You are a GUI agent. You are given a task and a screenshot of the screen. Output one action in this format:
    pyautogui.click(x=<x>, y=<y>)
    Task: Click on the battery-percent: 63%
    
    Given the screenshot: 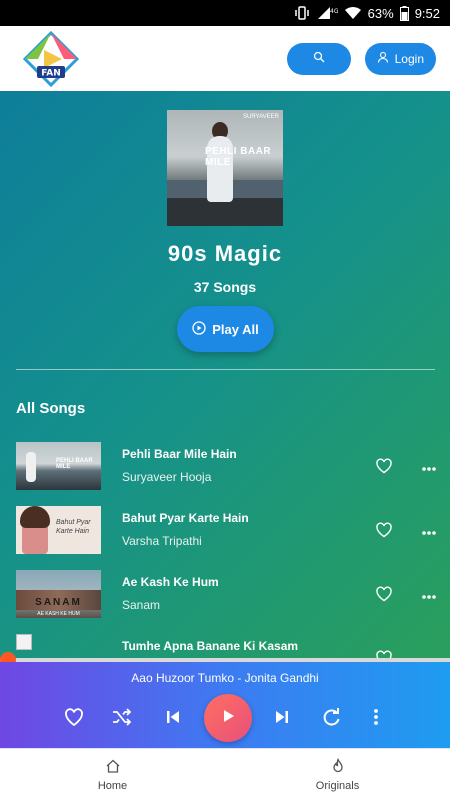 What is the action you would take?
    pyautogui.click(x=380, y=13)
    